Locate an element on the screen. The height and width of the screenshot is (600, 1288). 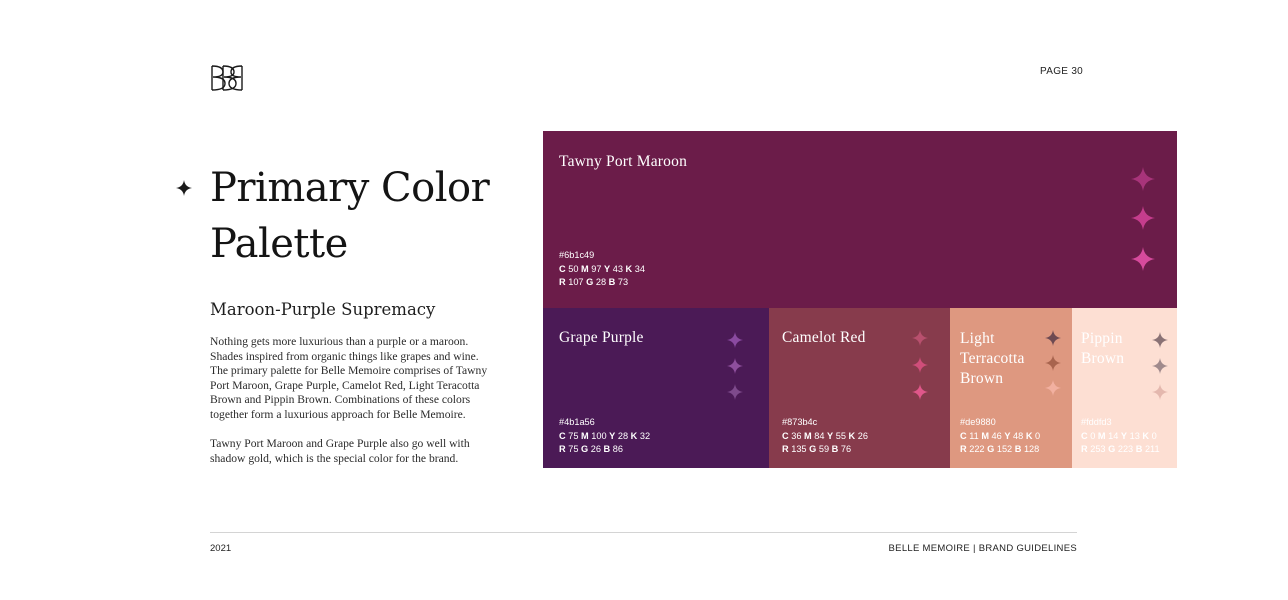
swatch-name: Grape Purple is located at coordinates (601, 337).